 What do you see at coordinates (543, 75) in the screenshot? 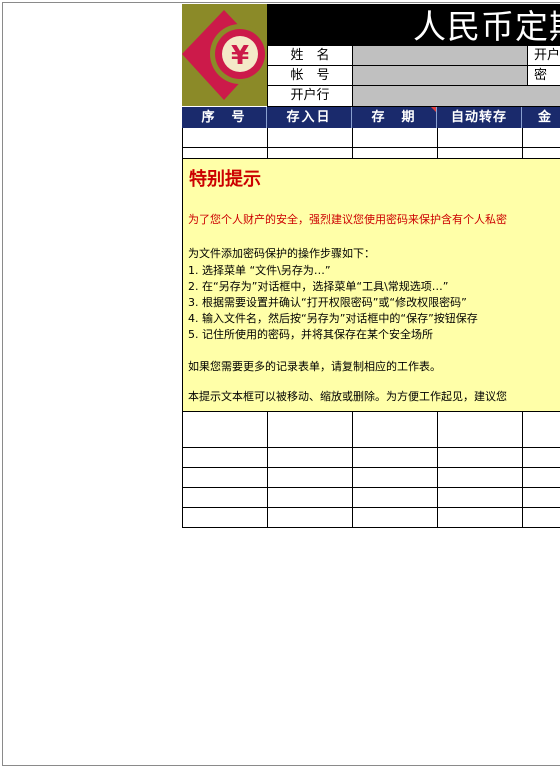
I see `password-label: 密` at bounding box center [543, 75].